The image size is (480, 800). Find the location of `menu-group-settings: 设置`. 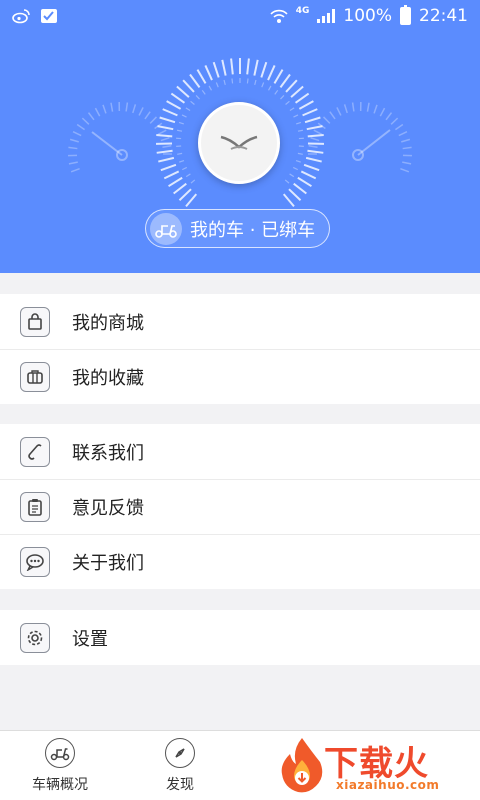

menu-group-settings: 设置 is located at coordinates (240, 637).